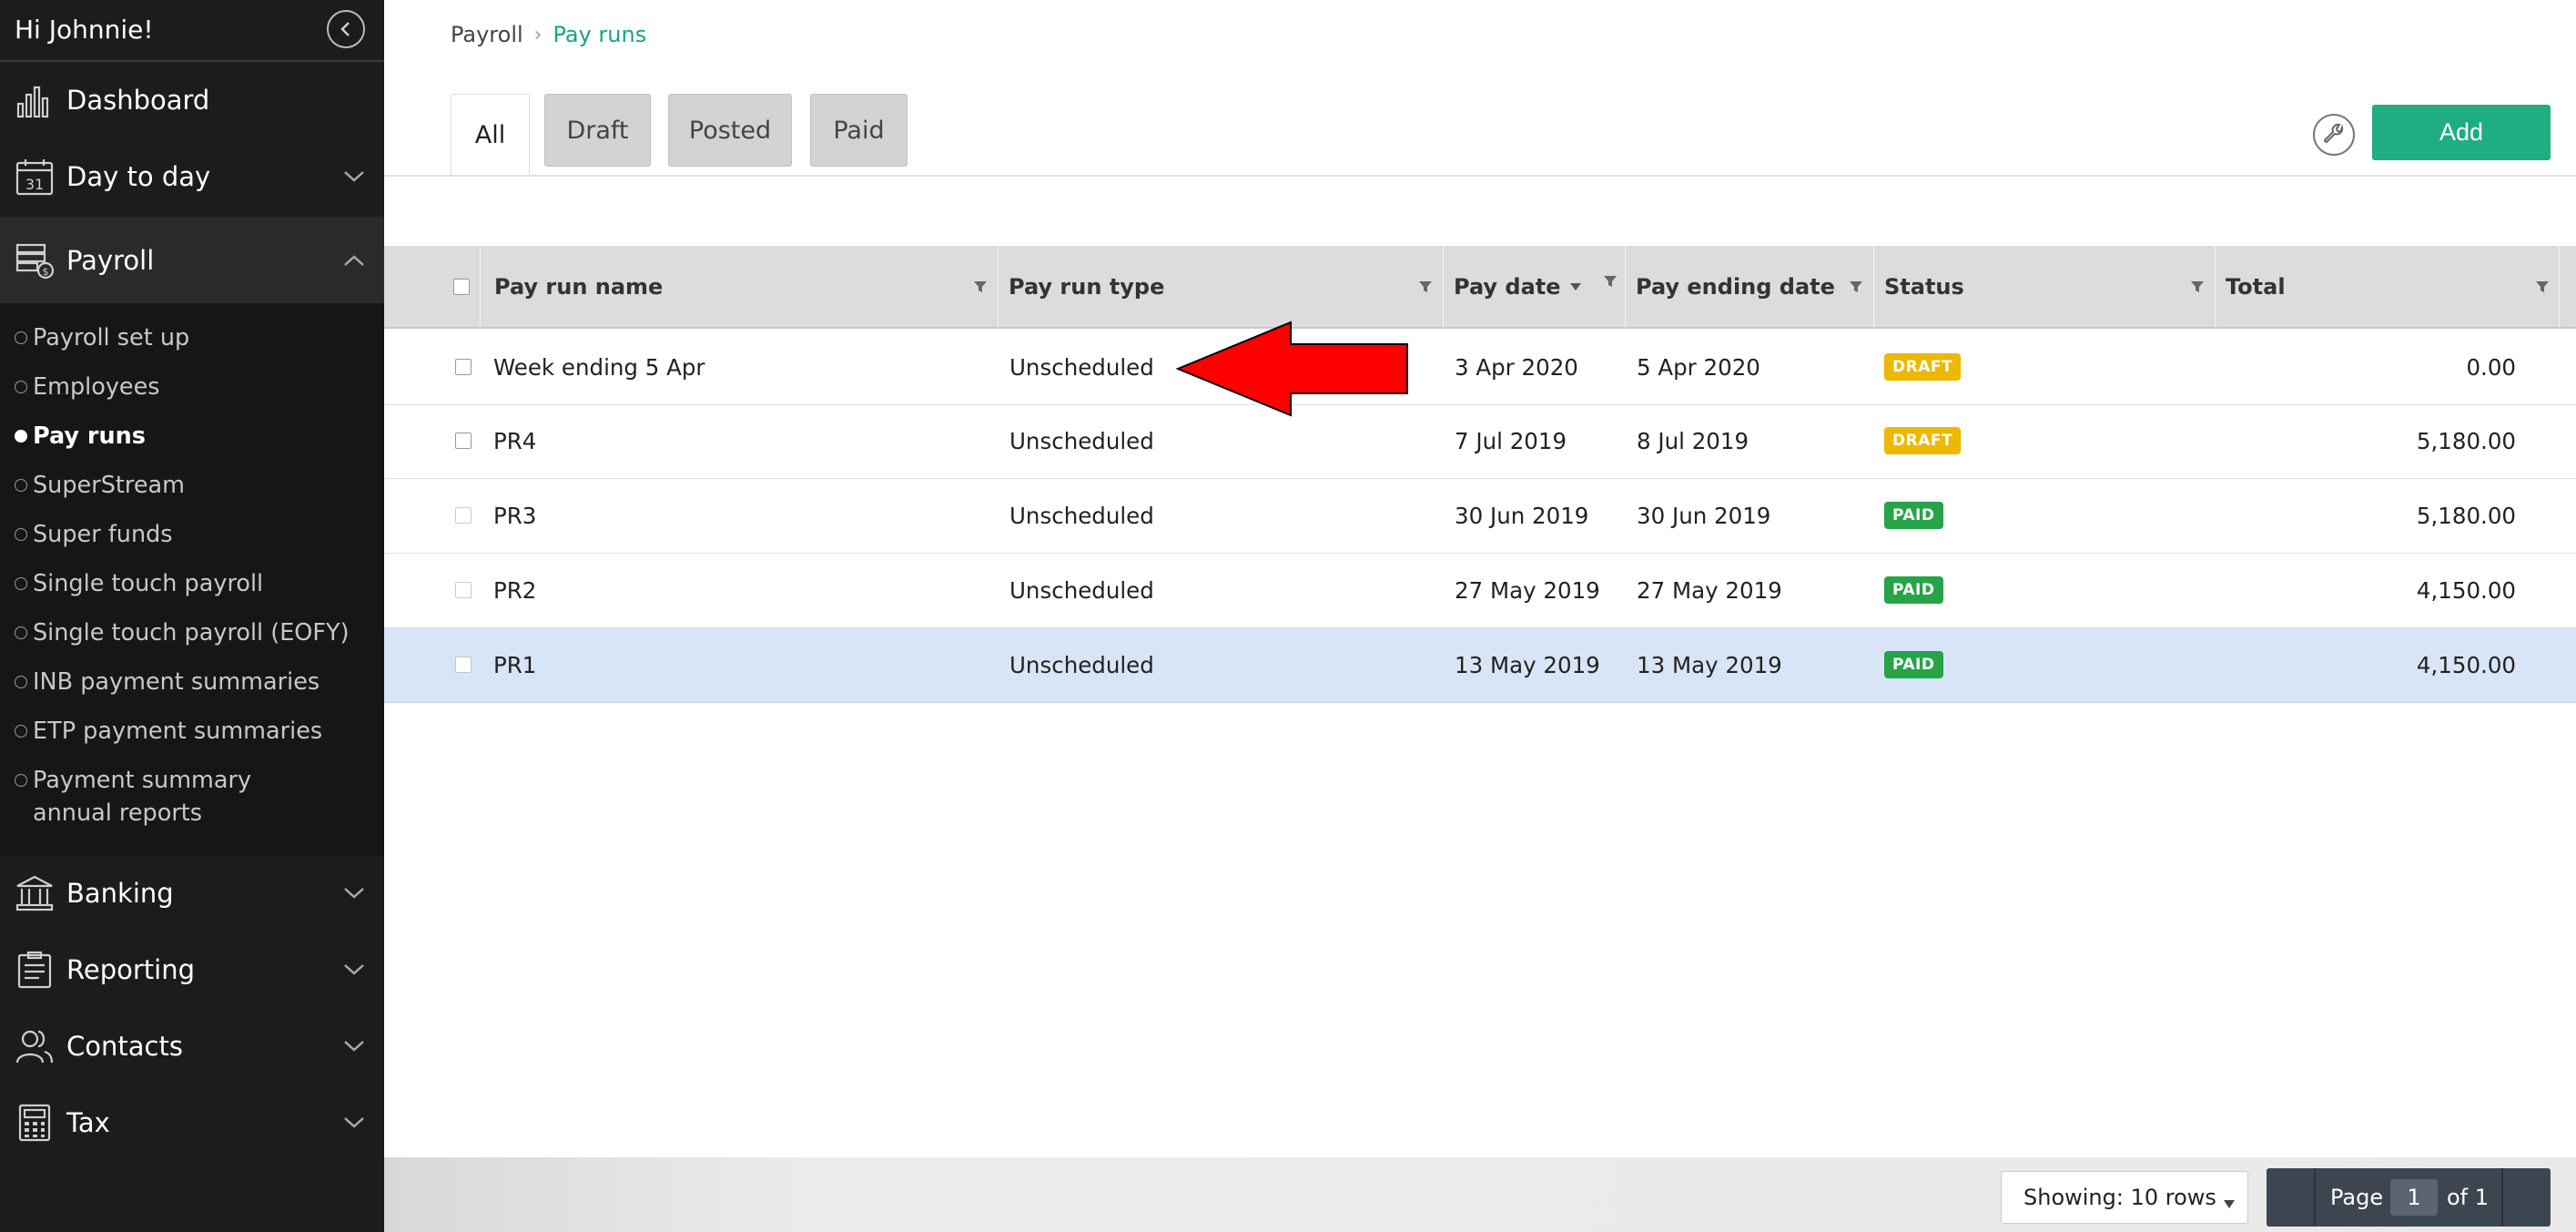  I want to click on page-number-input: 1, so click(2414, 1198).